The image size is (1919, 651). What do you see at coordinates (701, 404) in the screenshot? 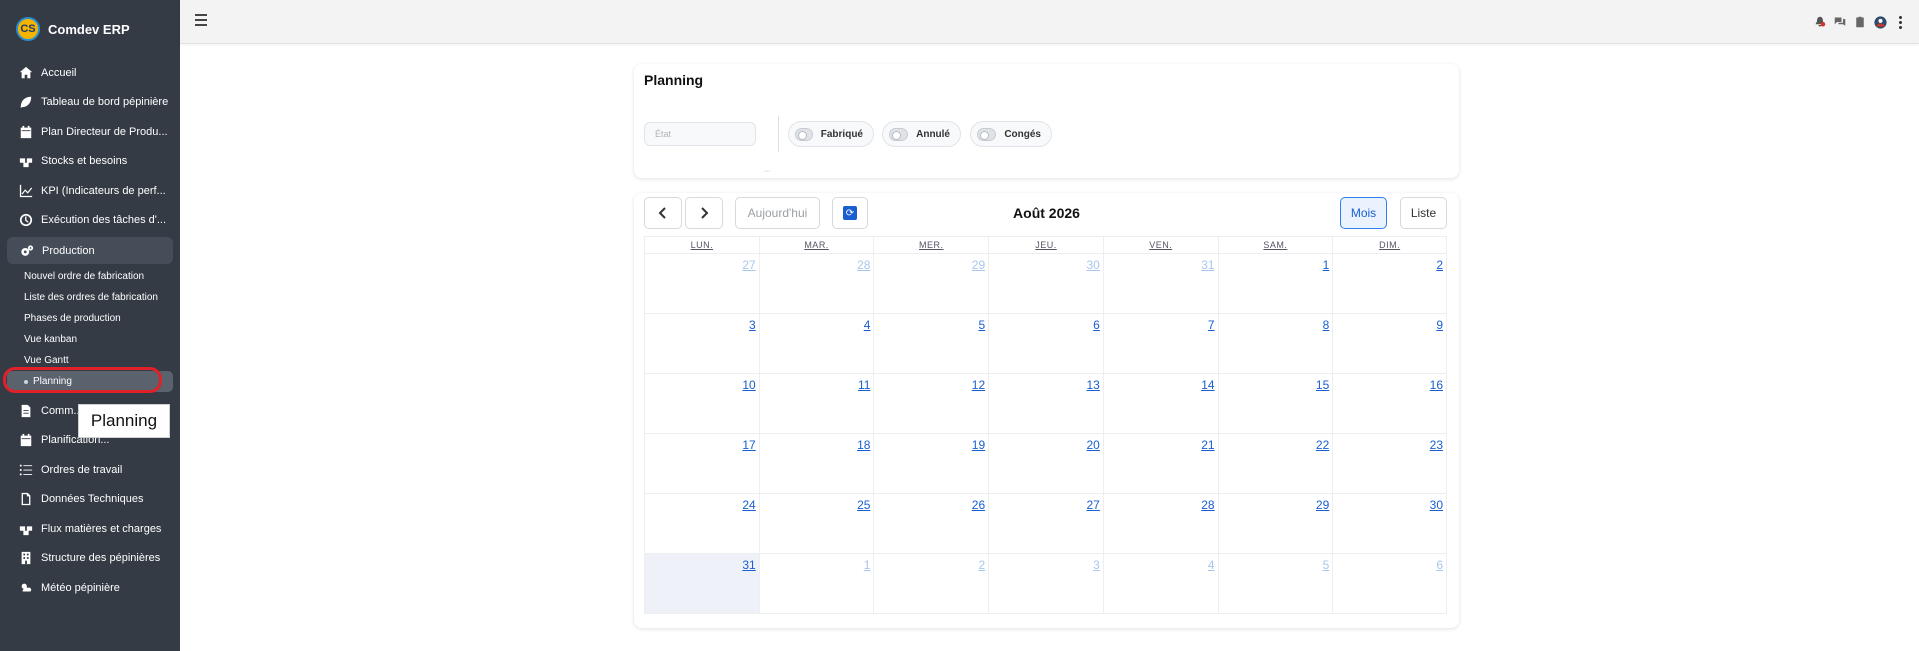
I see `calendar-day-cell: 10` at bounding box center [701, 404].